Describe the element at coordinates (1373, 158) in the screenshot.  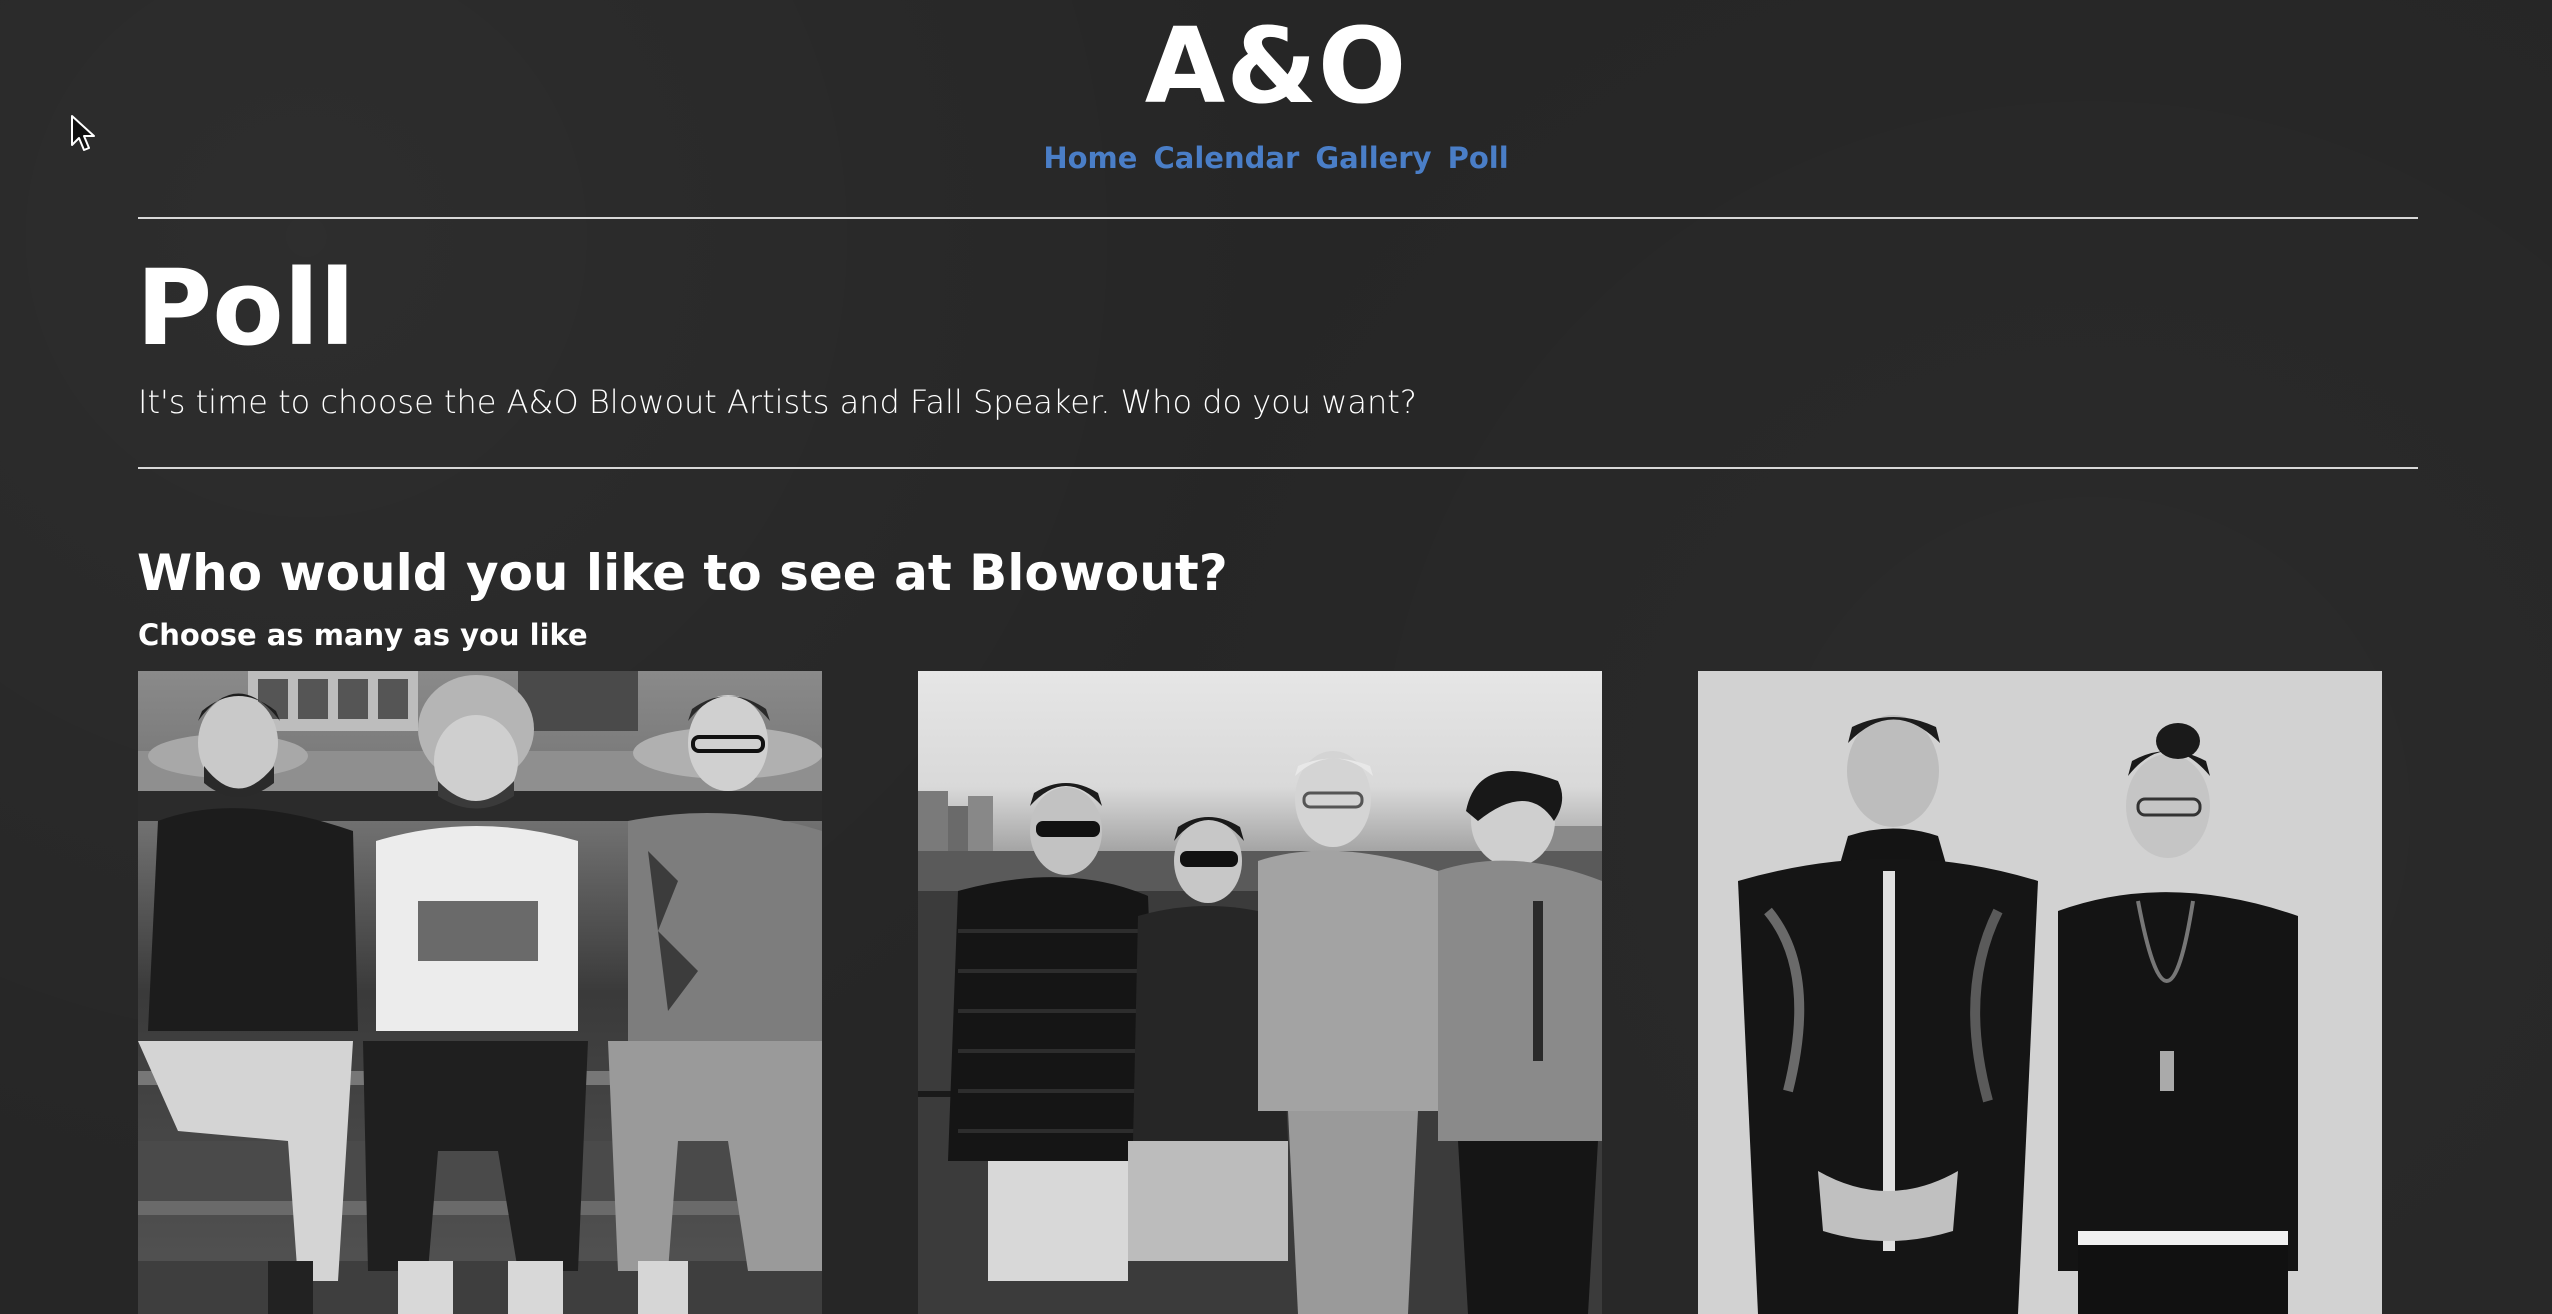
I see `nav-gallery-link: Gallery` at that location.